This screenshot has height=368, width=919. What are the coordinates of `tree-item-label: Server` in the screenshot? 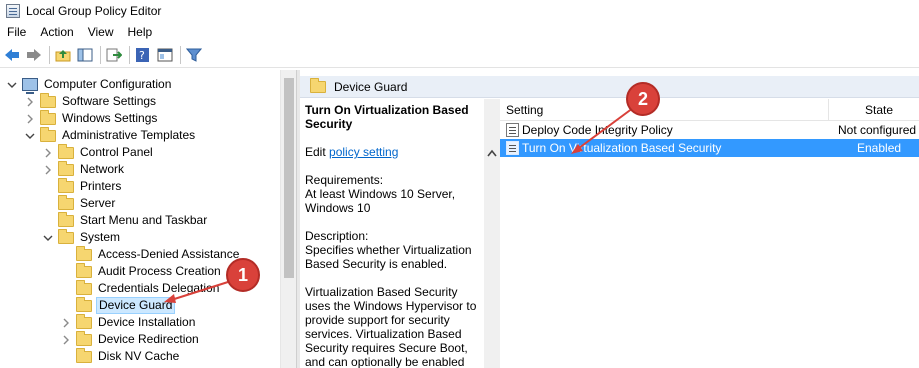 It's located at (98, 203).